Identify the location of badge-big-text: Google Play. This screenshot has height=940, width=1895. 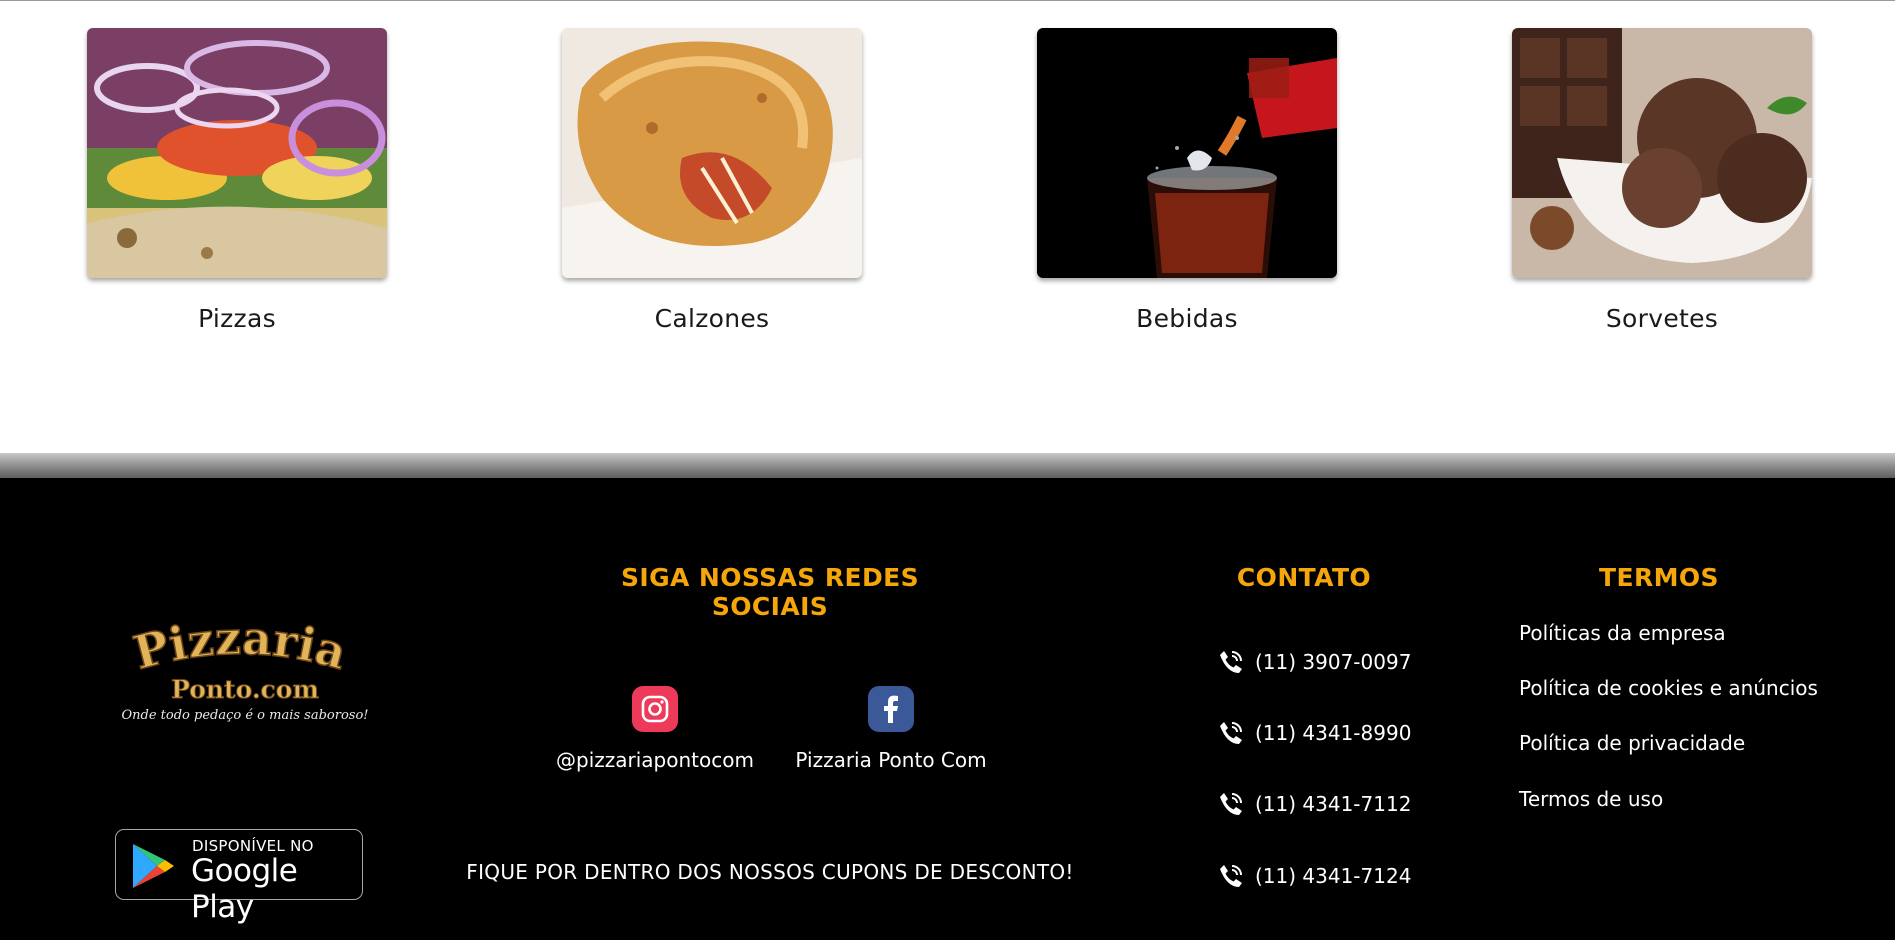
(244, 889).